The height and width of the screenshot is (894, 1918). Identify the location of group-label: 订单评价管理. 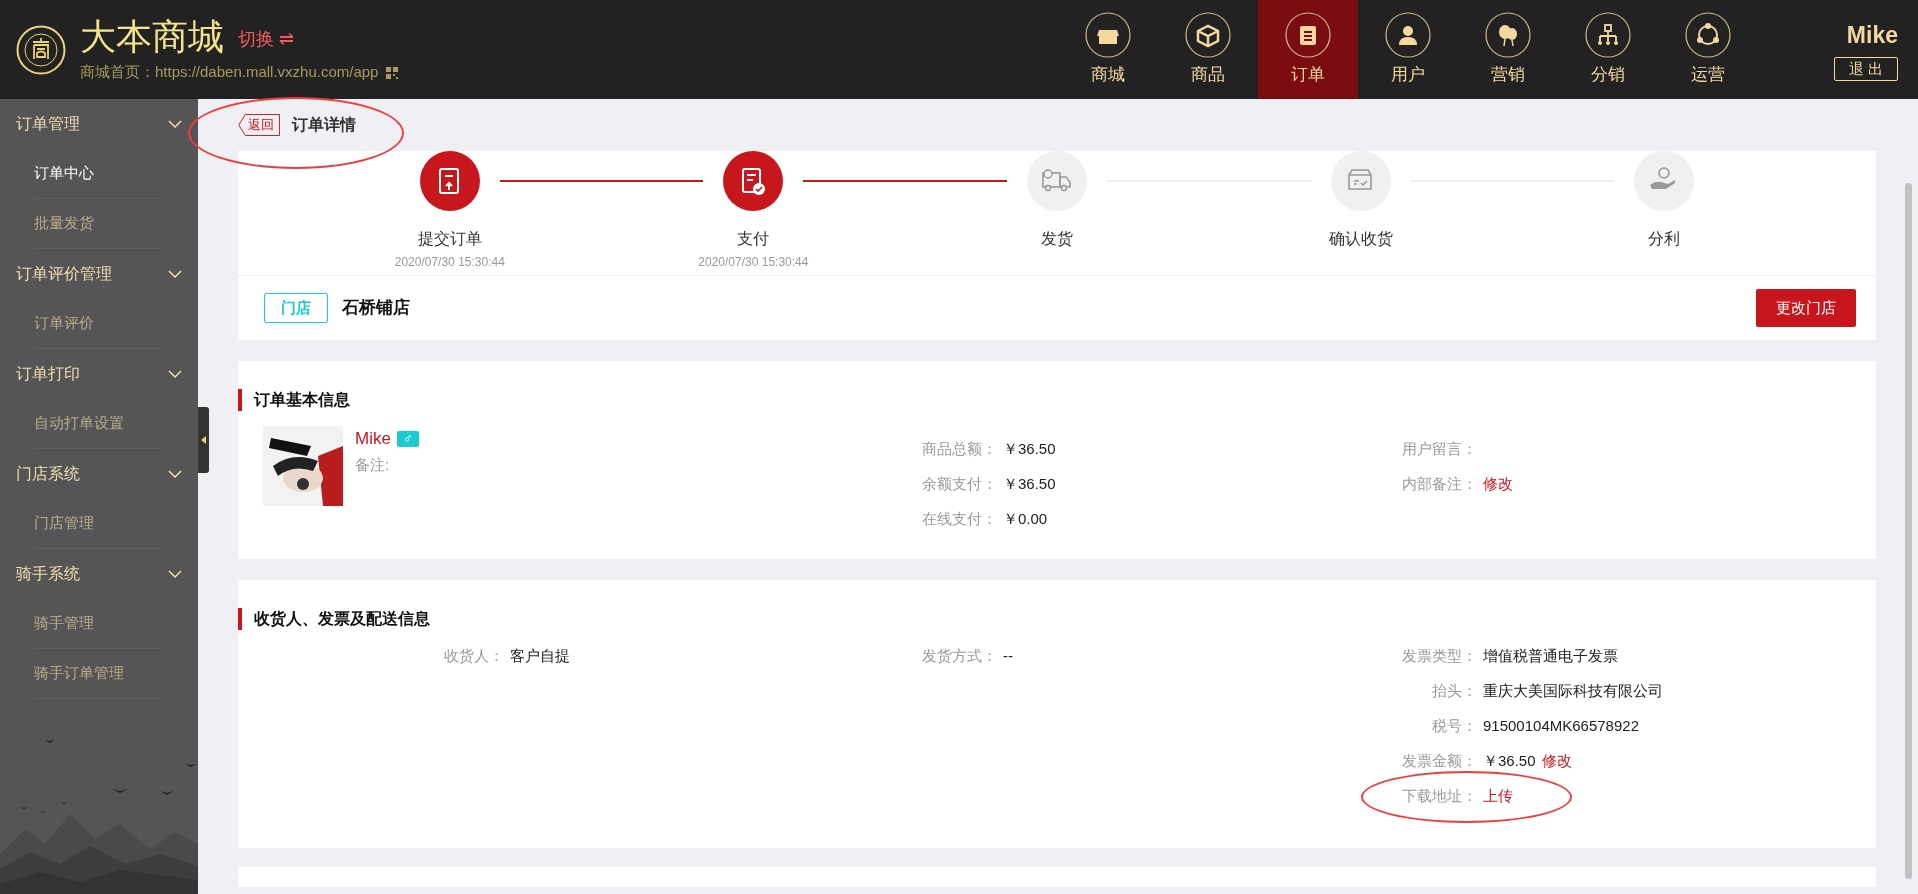
(64, 274).